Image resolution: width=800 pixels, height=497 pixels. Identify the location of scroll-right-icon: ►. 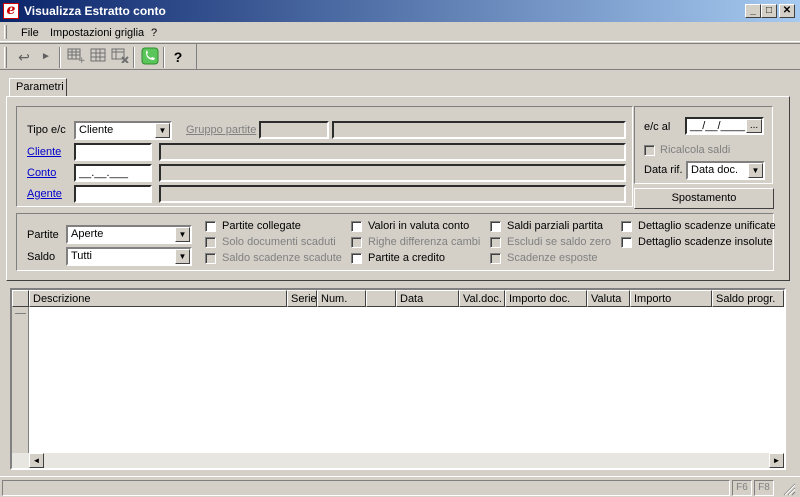
(776, 460).